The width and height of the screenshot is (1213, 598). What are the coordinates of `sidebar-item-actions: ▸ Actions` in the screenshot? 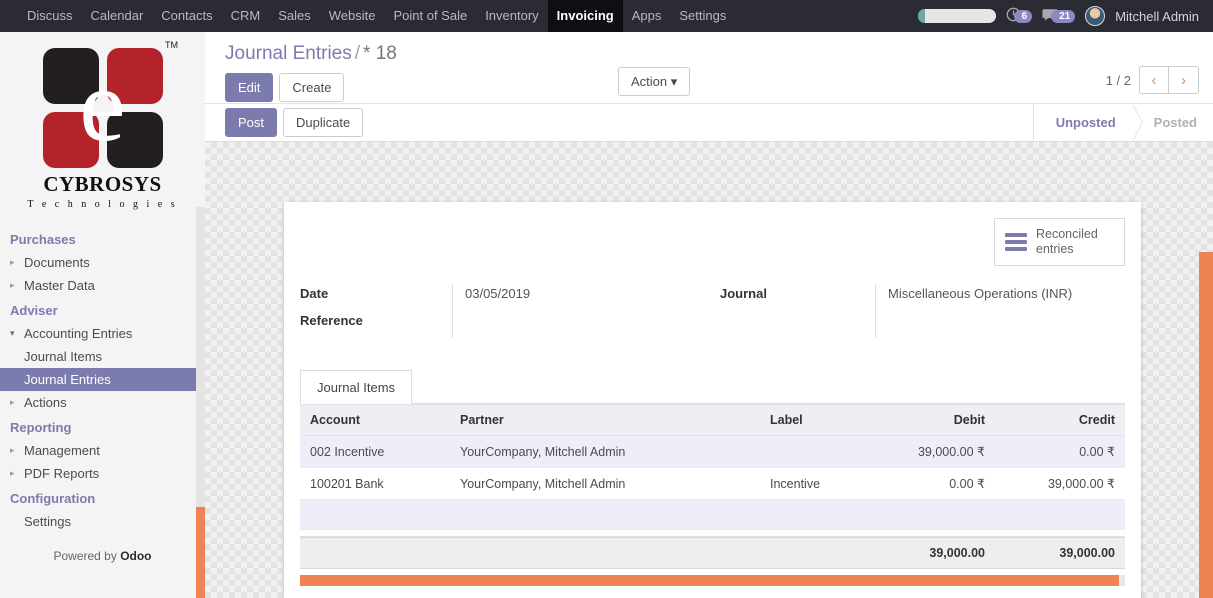 It's located at (102, 402).